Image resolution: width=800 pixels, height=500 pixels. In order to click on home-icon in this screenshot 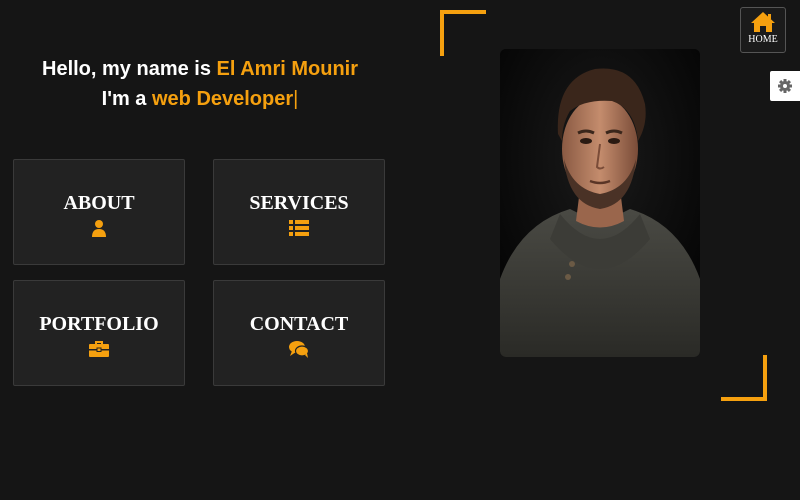, I will do `click(763, 22)`.